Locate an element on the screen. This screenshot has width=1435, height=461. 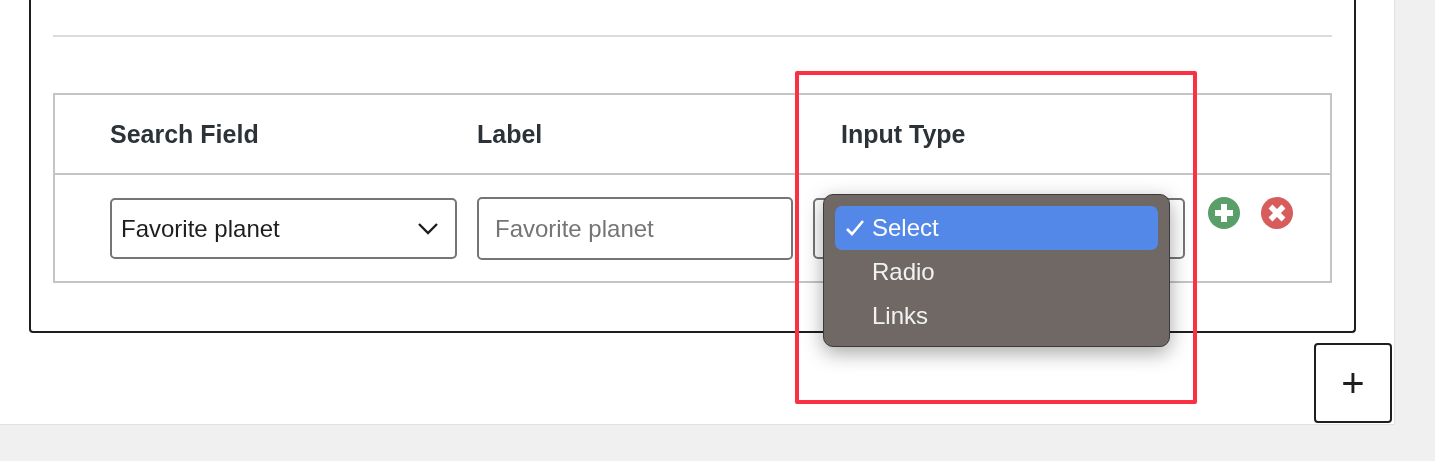
column-header: Label is located at coordinates (510, 134).